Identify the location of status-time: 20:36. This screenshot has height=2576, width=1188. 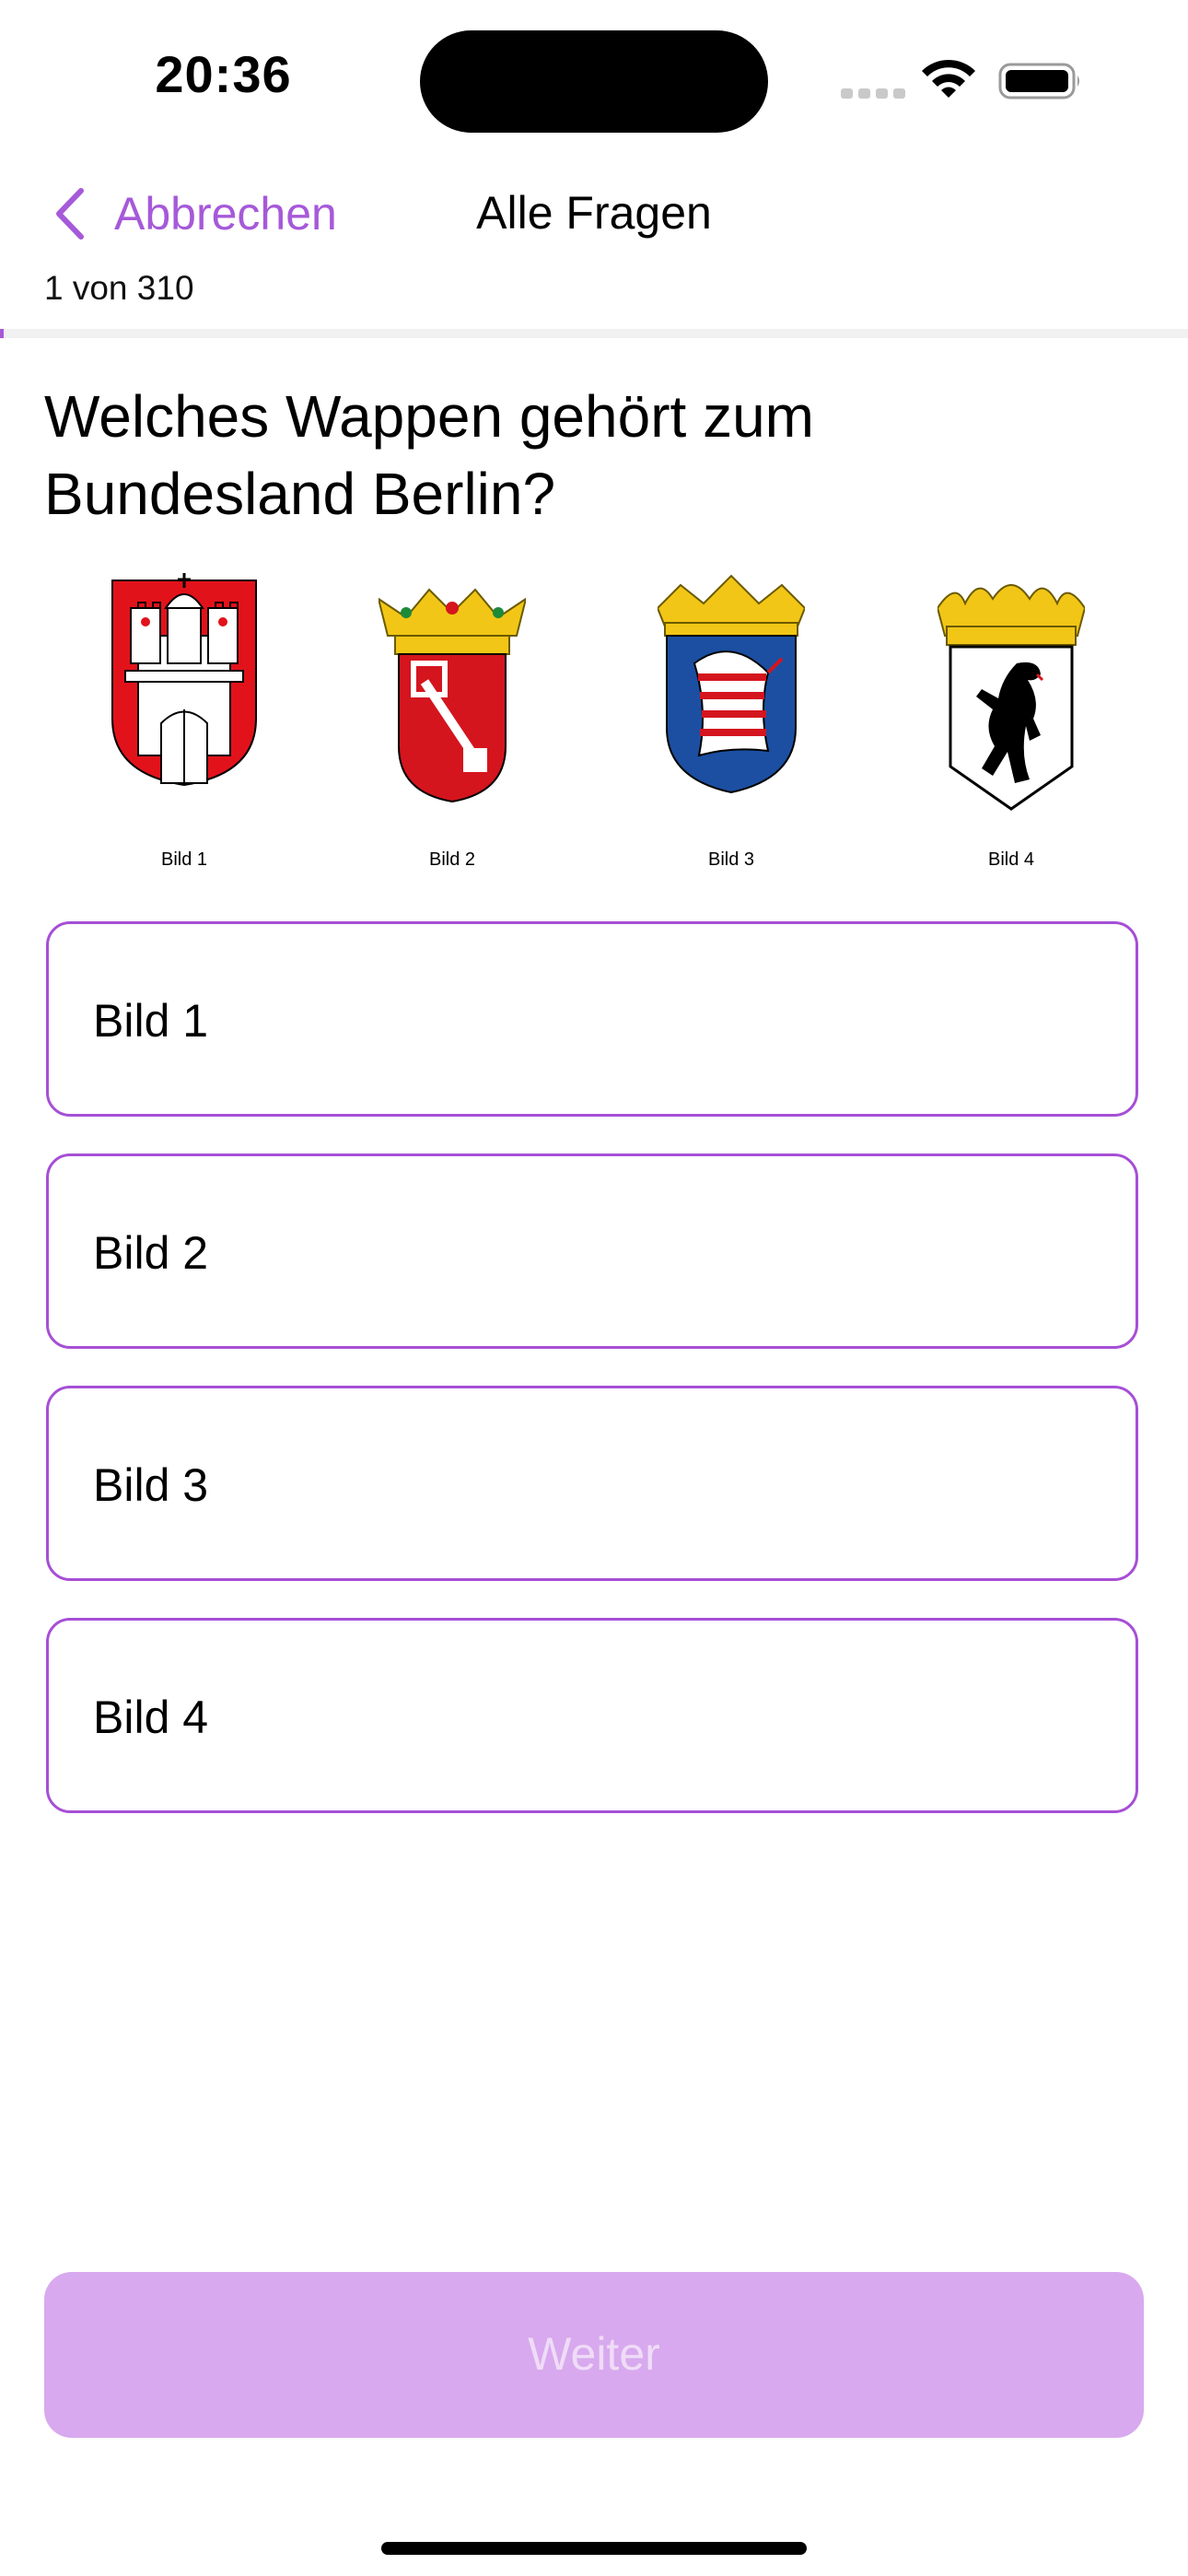
(223, 74).